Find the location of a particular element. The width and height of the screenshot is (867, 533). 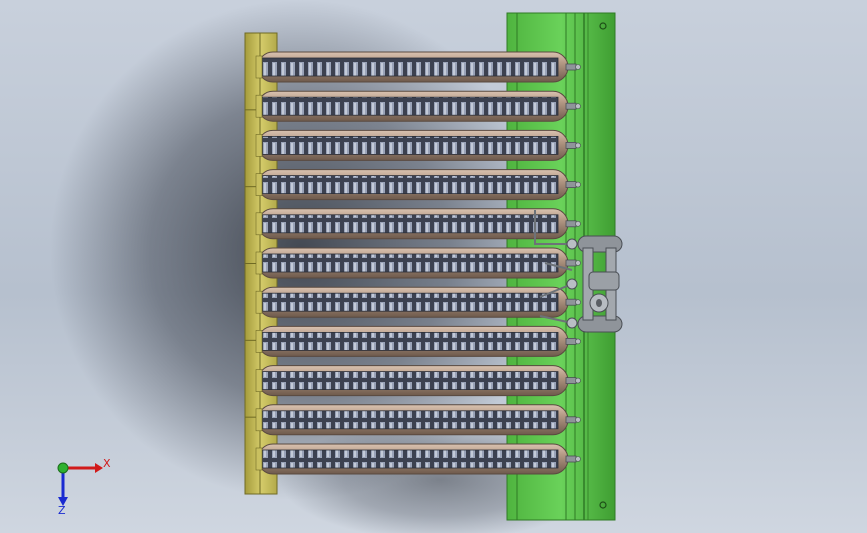

triad-origin is located at coordinates (63, 468).